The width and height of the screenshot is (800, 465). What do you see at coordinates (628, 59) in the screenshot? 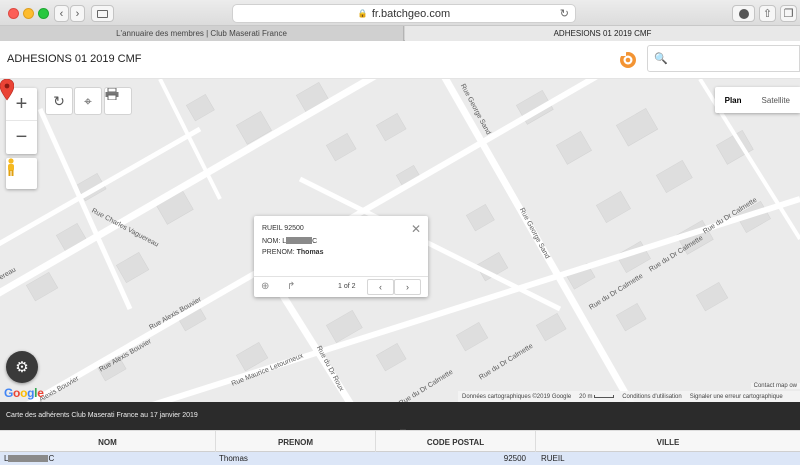
I see `batchgeo-logo-icon` at bounding box center [628, 59].